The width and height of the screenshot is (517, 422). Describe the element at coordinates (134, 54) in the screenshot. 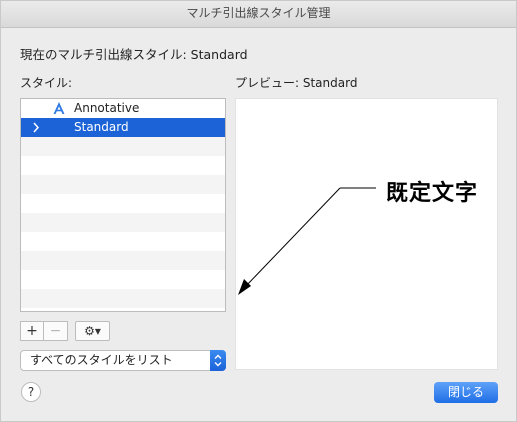

I see `current-style-label: 現在のマルチ引出線スタイル: Standard` at that location.